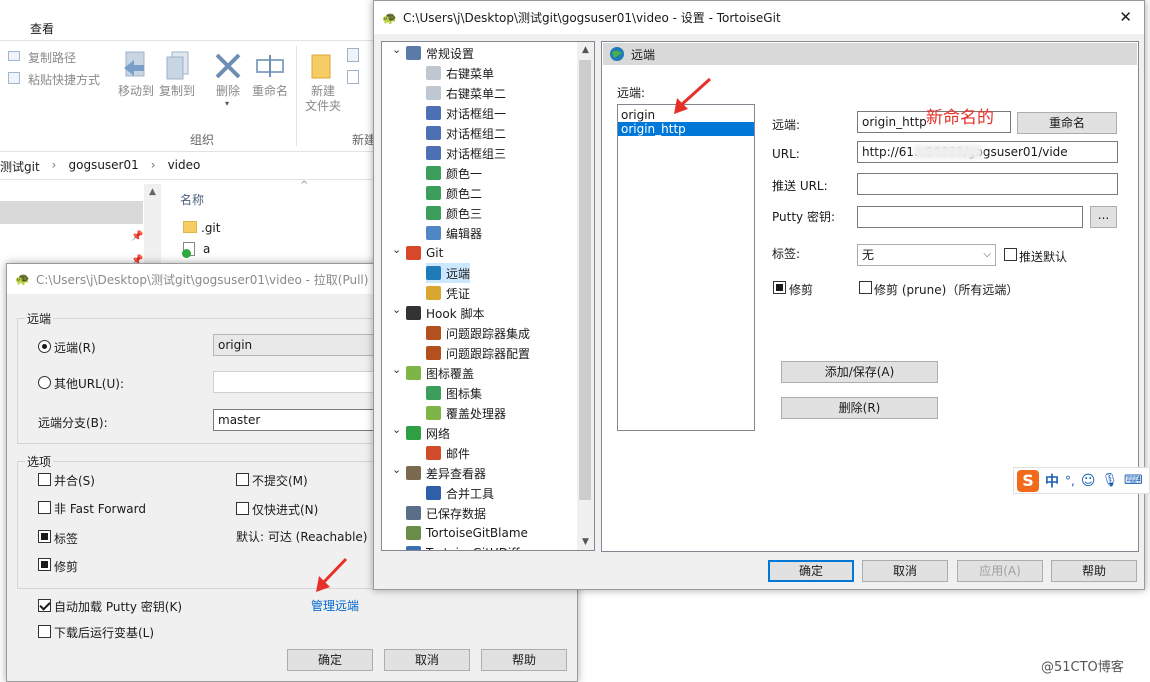  I want to click on ime-punct-toggle: °,, so click(1070, 481).